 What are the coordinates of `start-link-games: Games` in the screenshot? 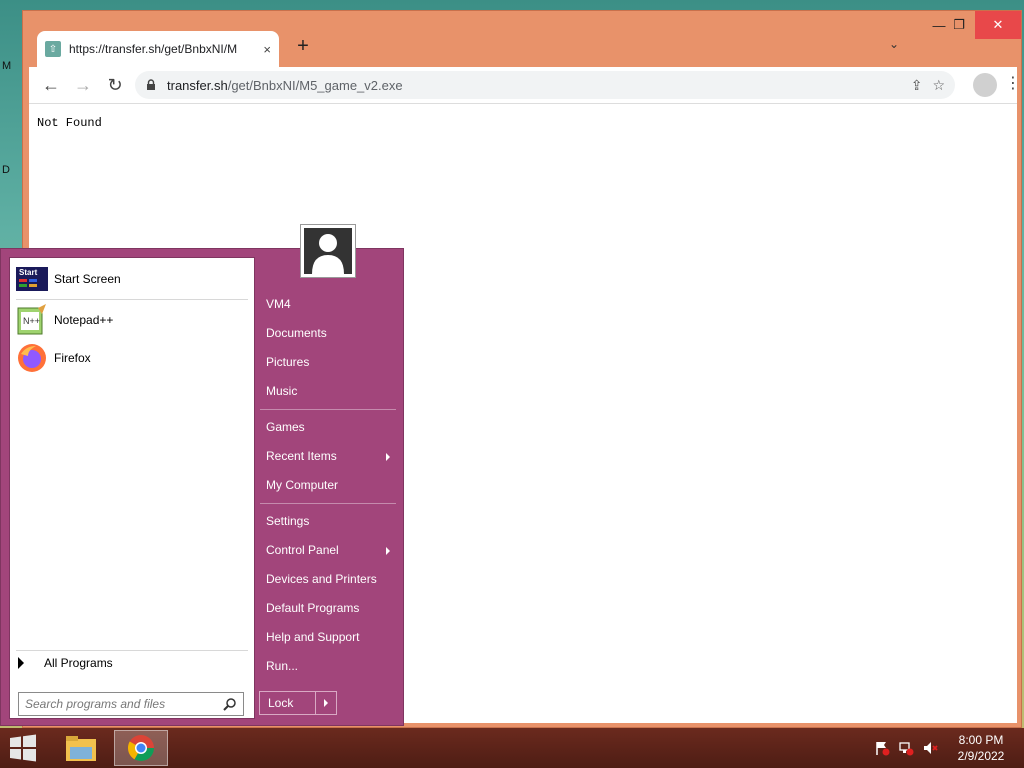 It's located at (285, 427).